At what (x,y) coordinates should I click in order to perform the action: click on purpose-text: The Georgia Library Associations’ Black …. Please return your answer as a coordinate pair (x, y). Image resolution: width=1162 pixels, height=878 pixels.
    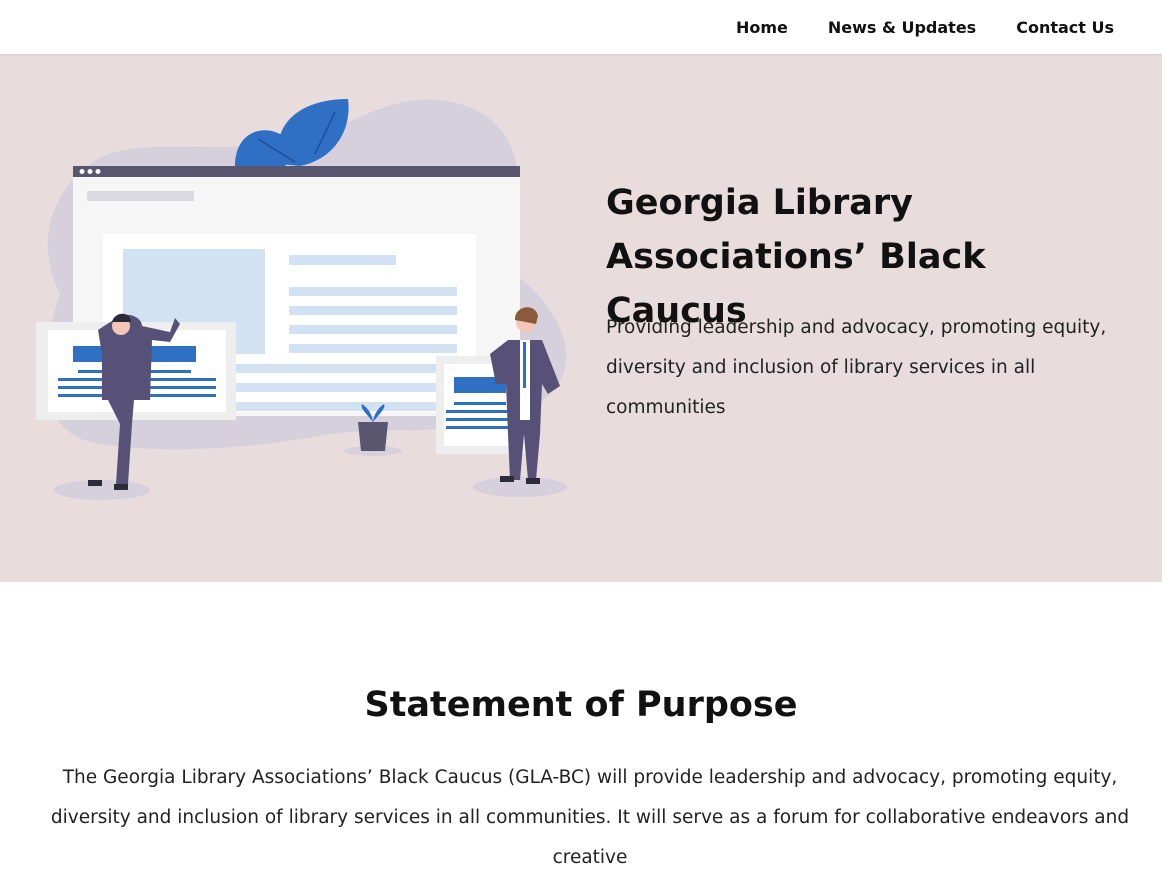
    Looking at the image, I should click on (590, 817).